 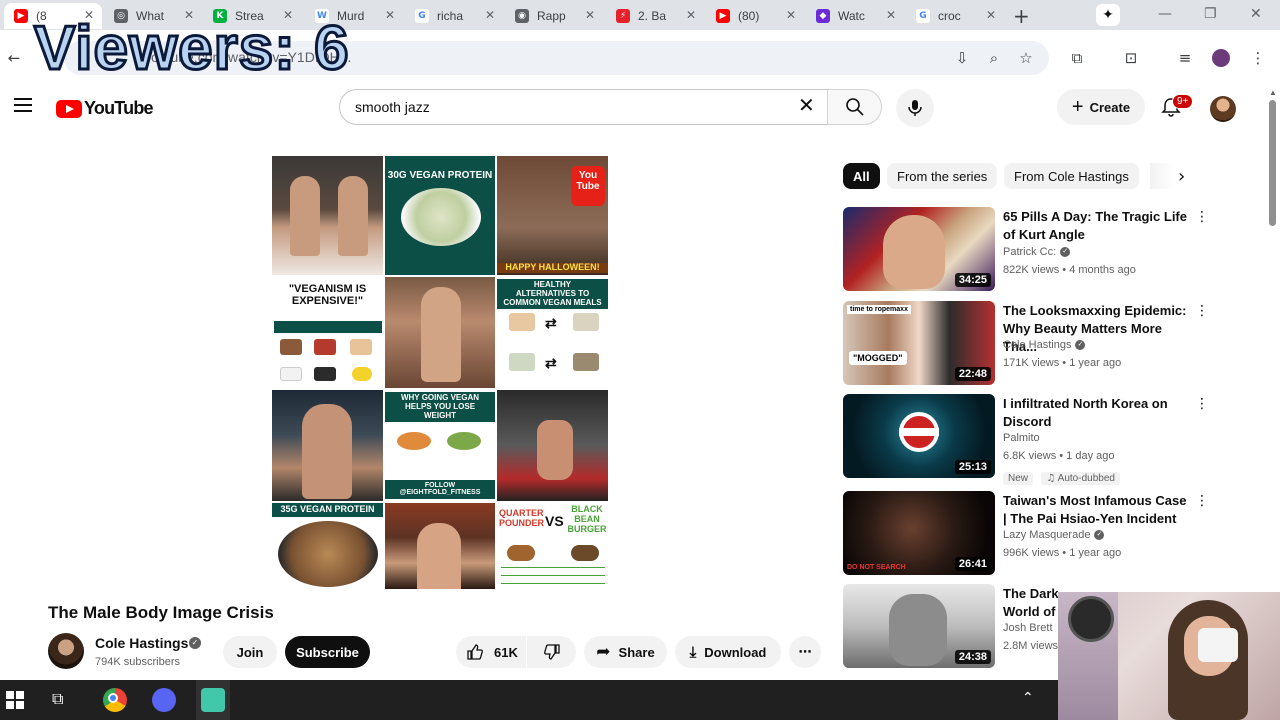 What do you see at coordinates (141, 643) in the screenshot?
I see `channel-name: Cole Hastings` at bounding box center [141, 643].